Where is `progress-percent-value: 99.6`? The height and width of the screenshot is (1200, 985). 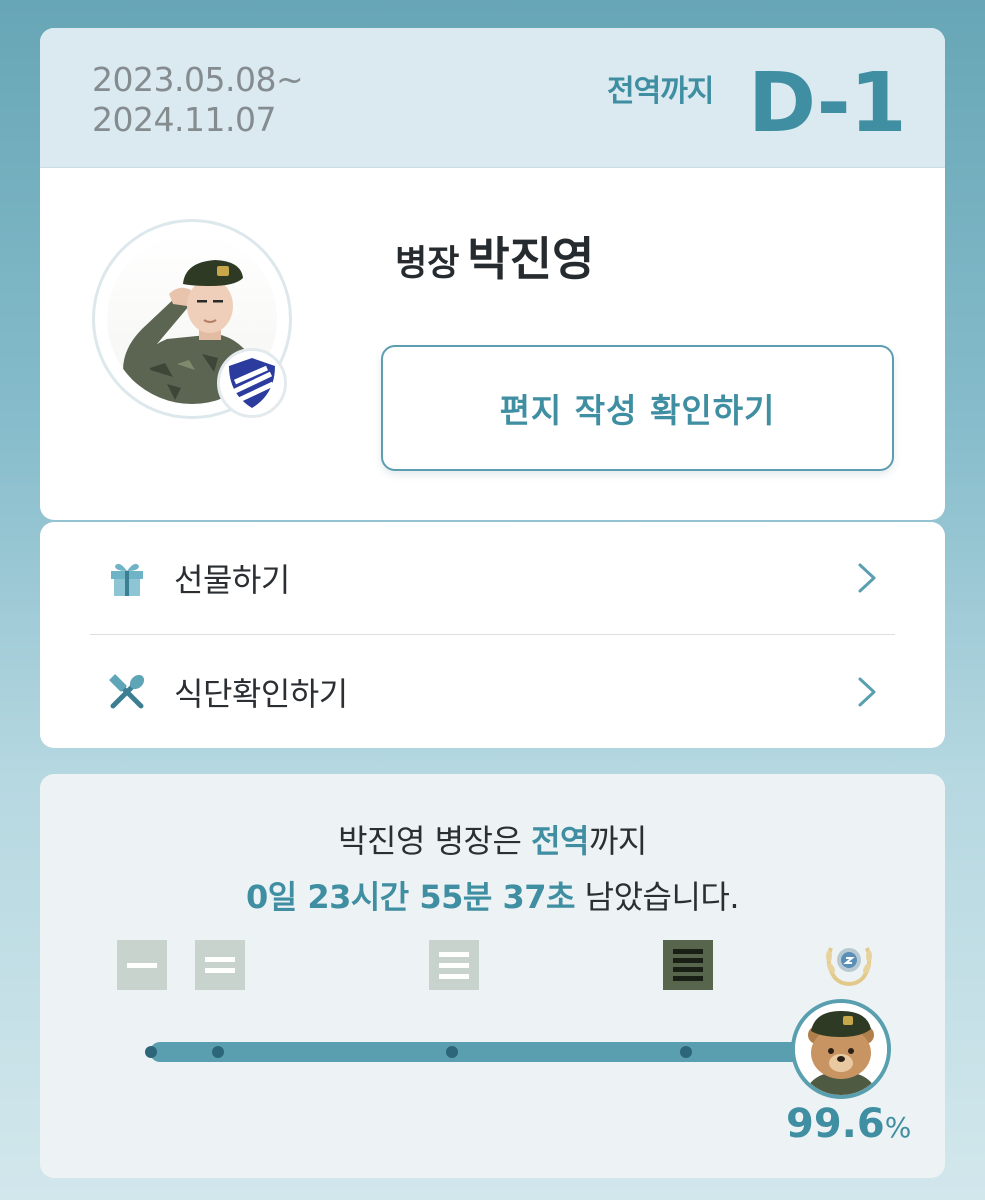 progress-percent-value: 99.6 is located at coordinates (835, 1124).